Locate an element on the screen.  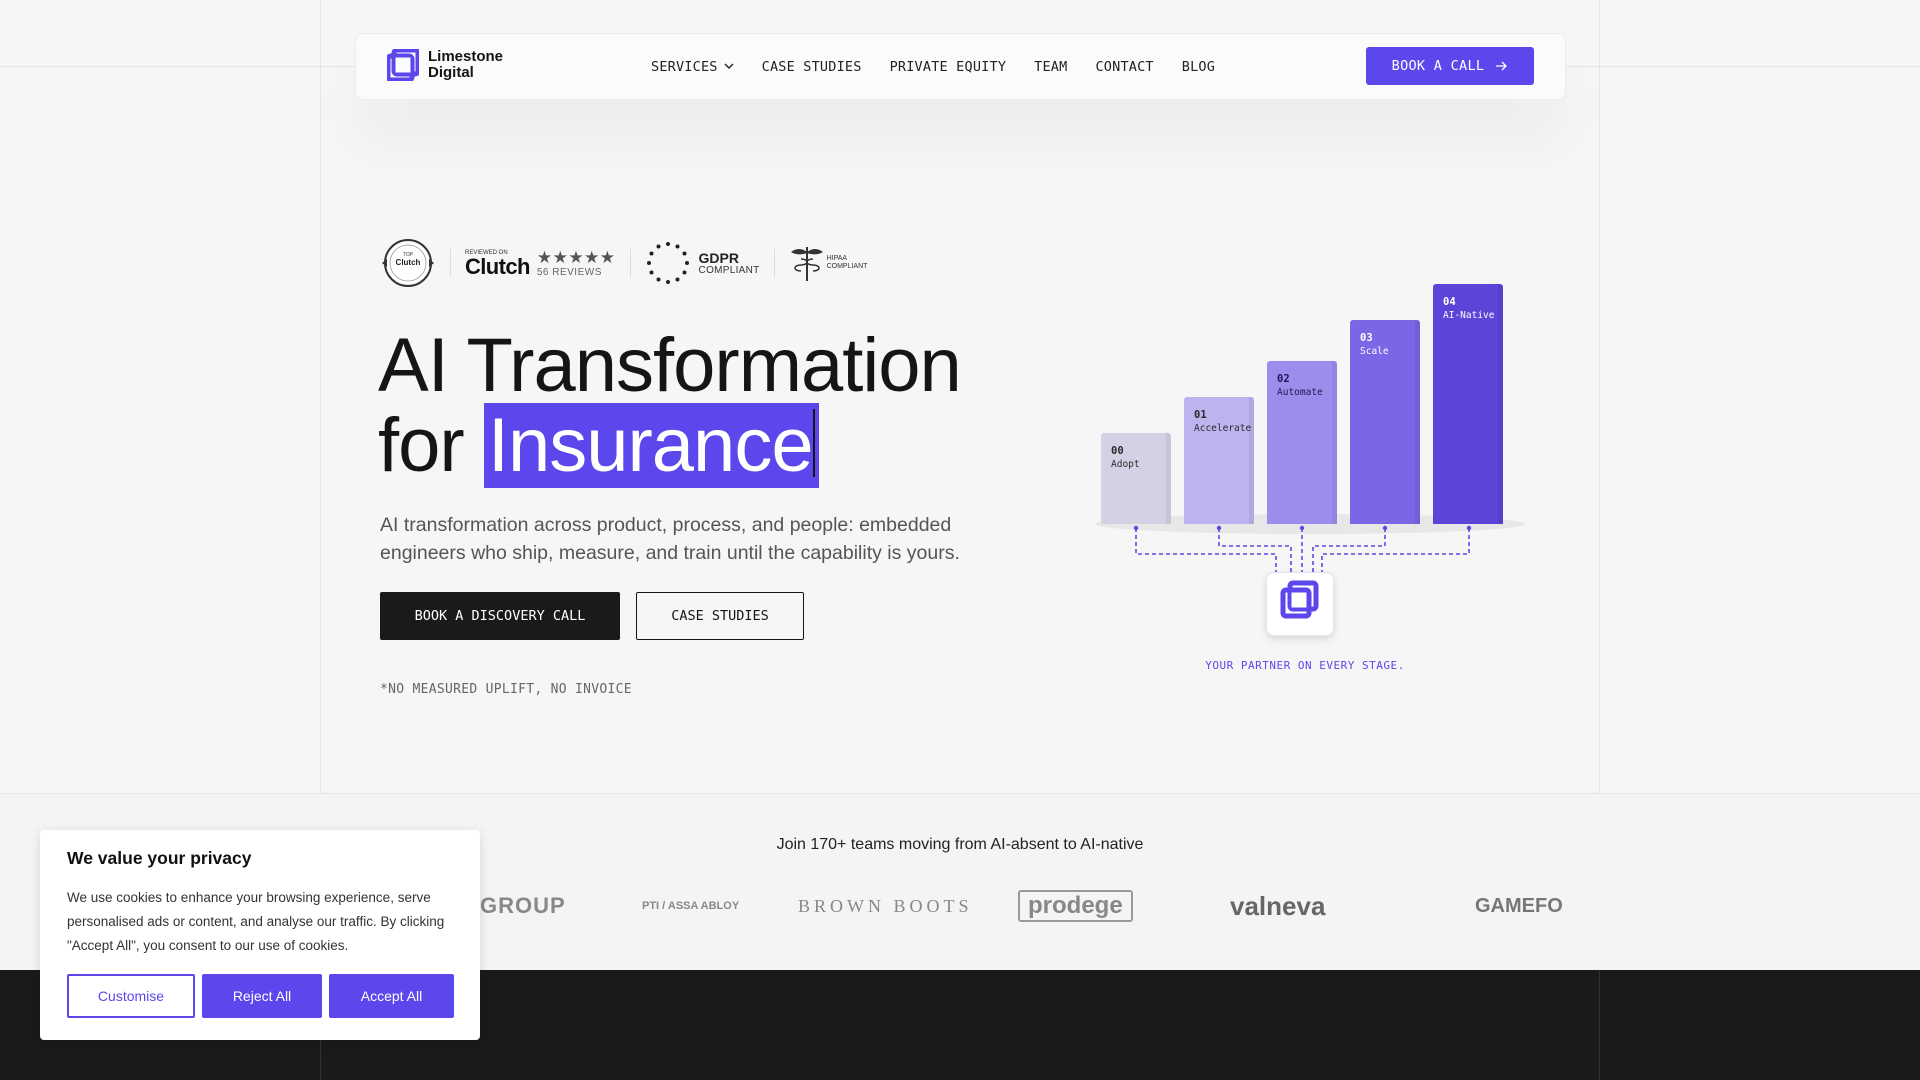
chevron-down-icon is located at coordinates (729, 66).